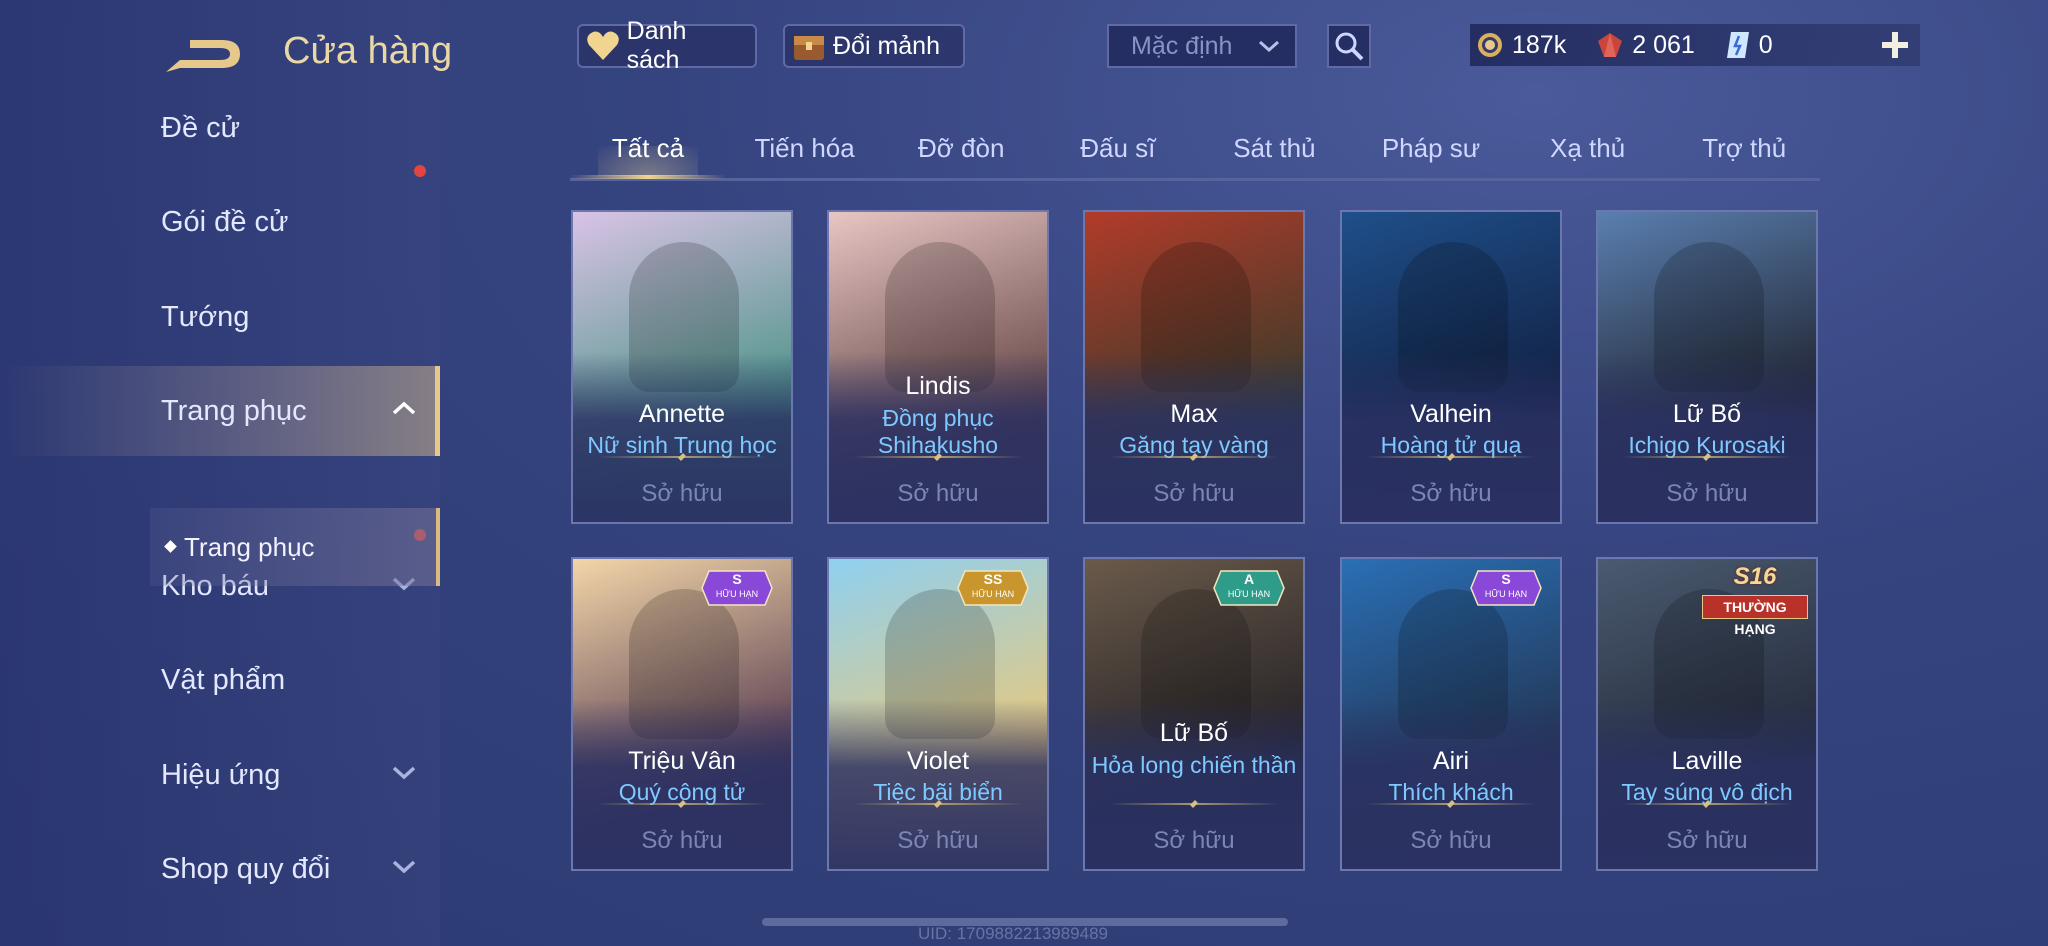 The width and height of the screenshot is (2048, 946). What do you see at coordinates (1451, 761) in the screenshot?
I see `hero-name: Airi` at bounding box center [1451, 761].